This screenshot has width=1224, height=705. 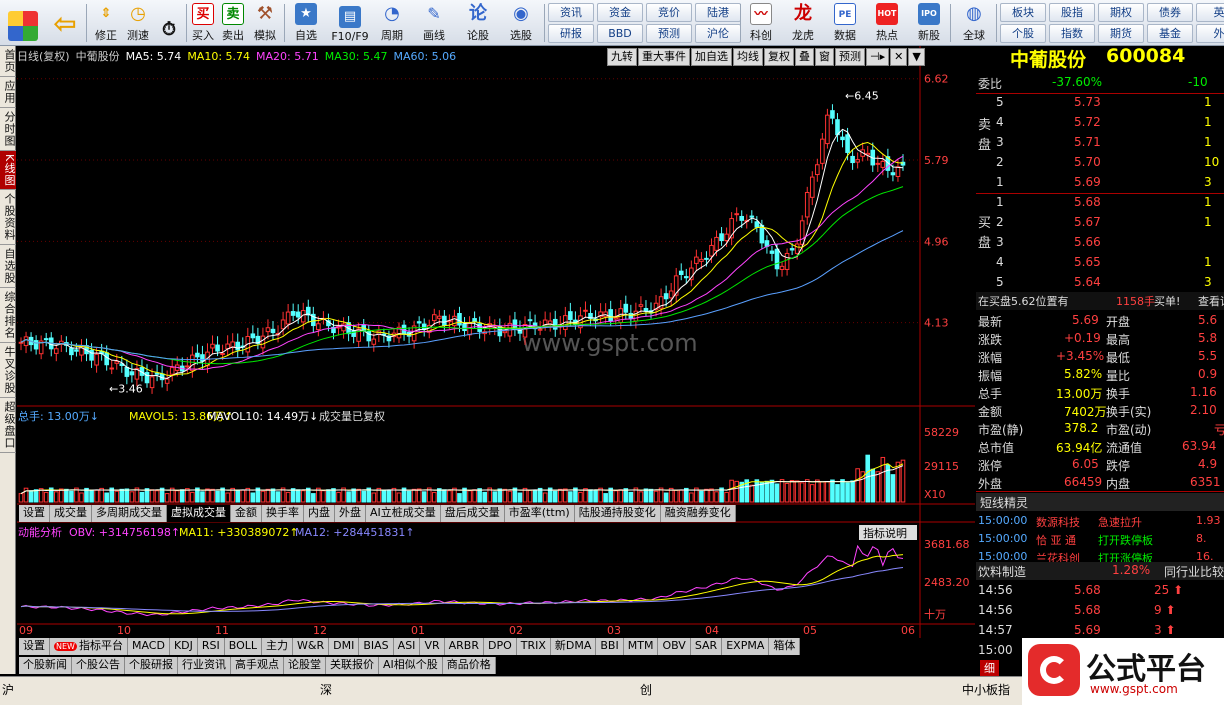 What do you see at coordinates (129, 513) in the screenshot?
I see `vol-tab-2: 多周期成交量` at bounding box center [129, 513].